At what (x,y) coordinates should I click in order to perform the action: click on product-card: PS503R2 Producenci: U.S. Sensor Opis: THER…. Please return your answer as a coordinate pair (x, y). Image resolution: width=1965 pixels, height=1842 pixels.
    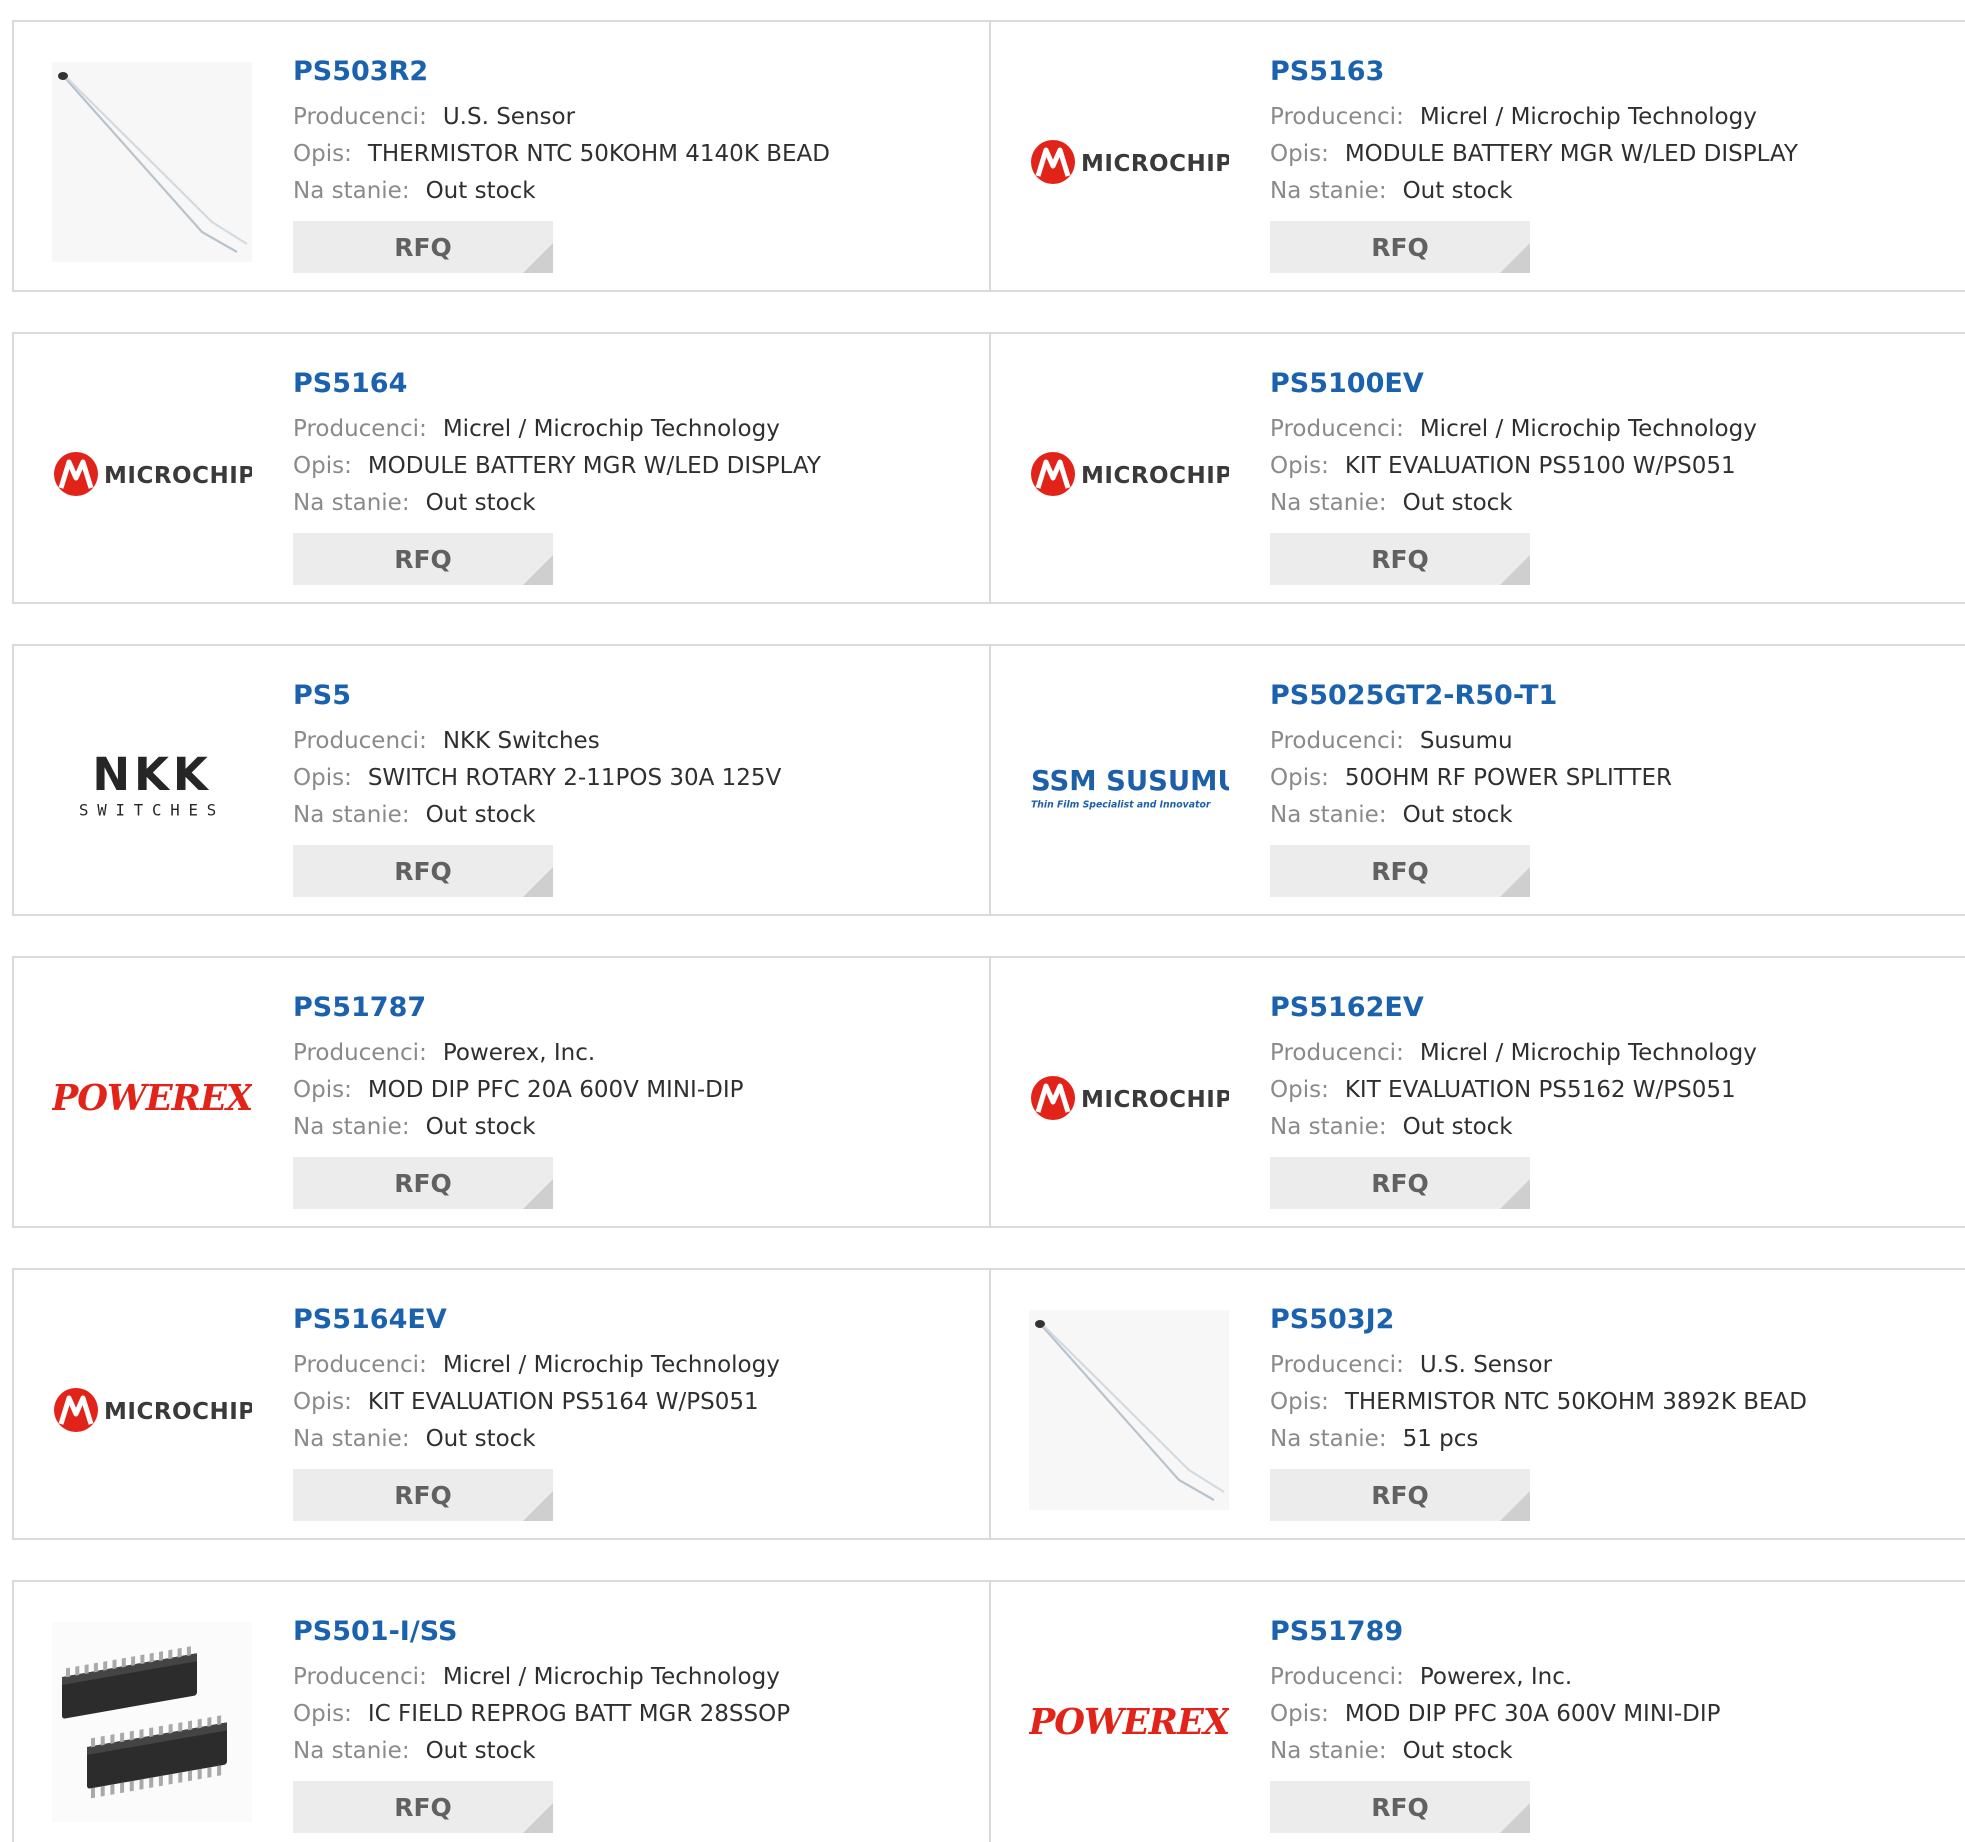
    Looking at the image, I should click on (501, 156).